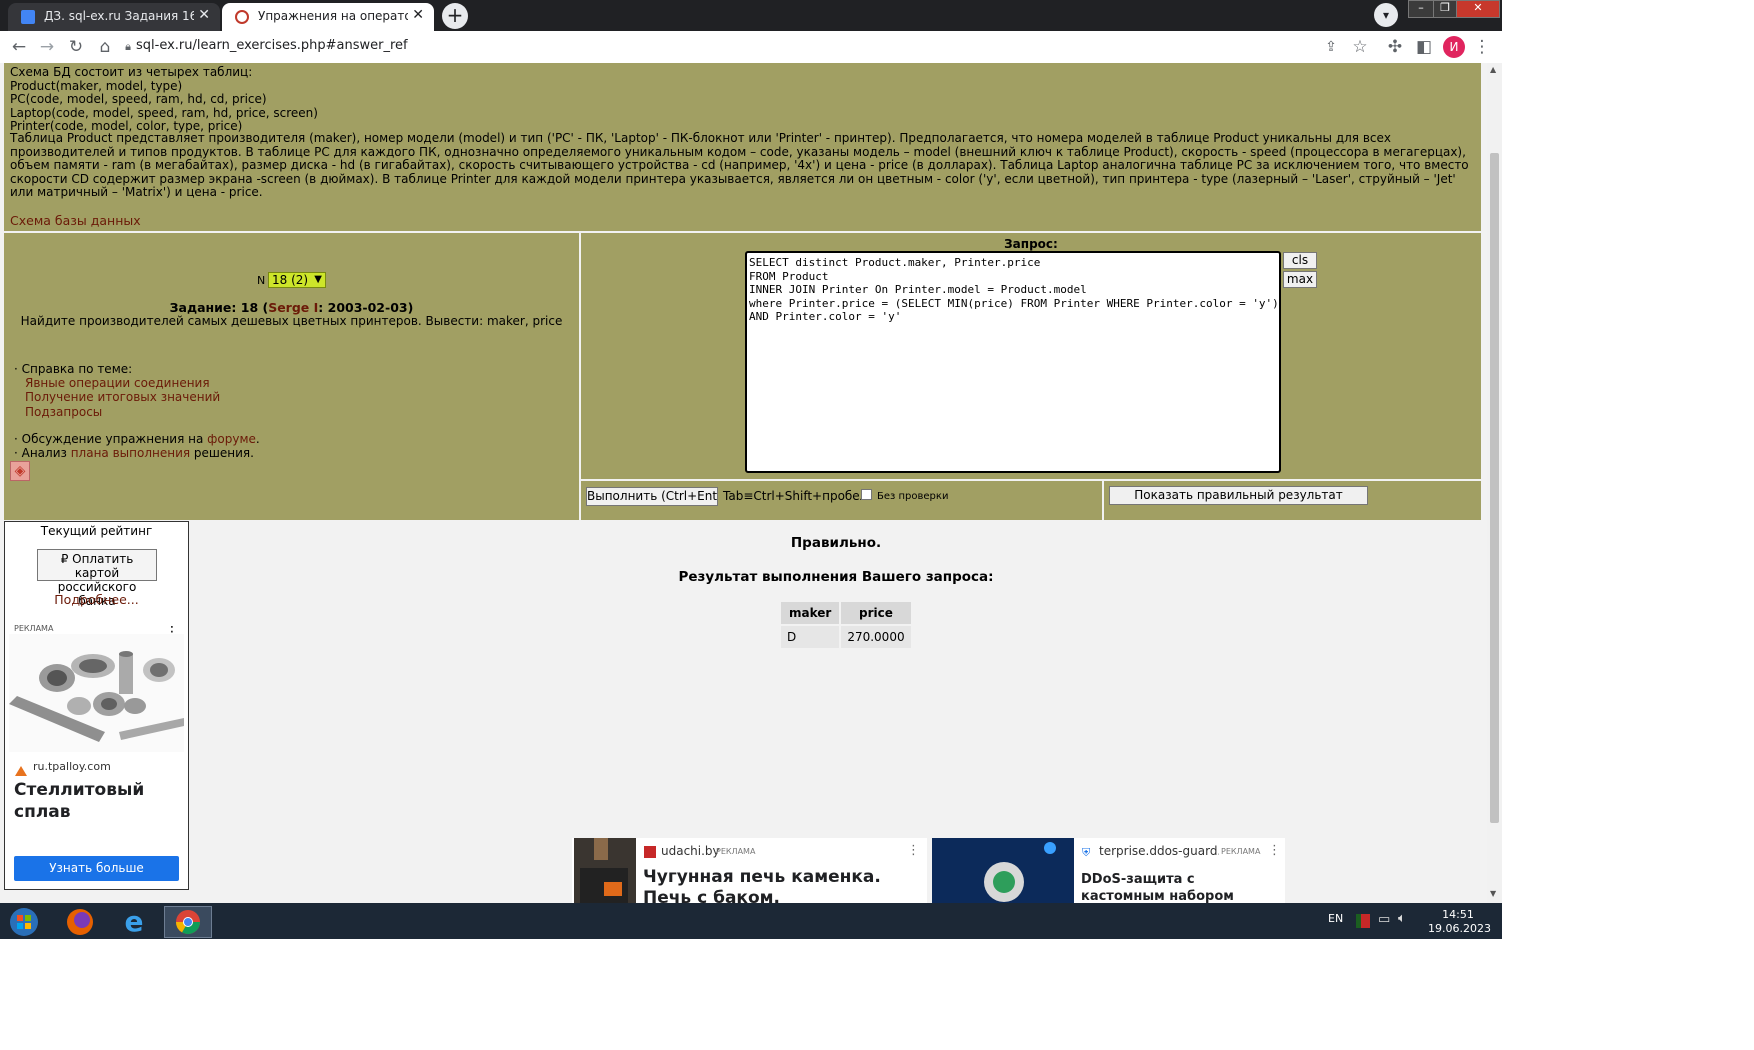 The image size is (1754, 1050). Describe the element at coordinates (96, 868) in the screenshot. I see `ad-cta-button: Узнать больше` at that location.